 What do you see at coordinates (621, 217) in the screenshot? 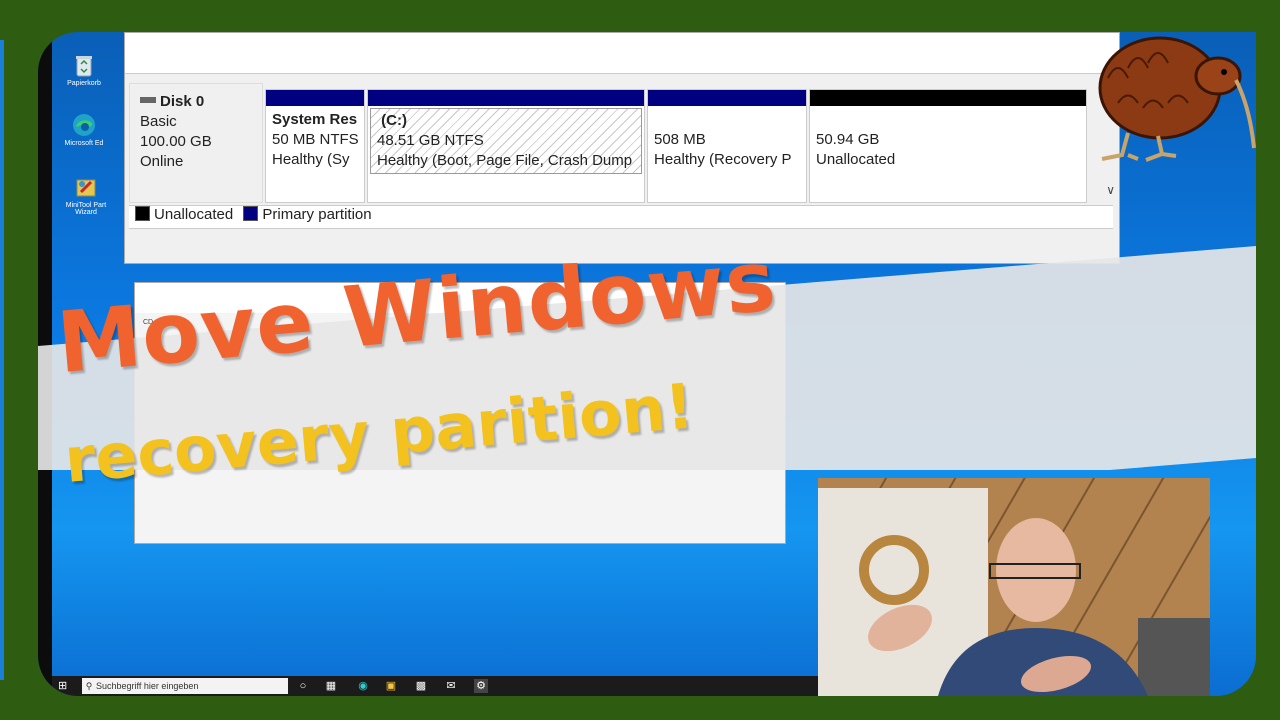
I see `partition-legend: Unallocated Primary partition` at bounding box center [621, 217].